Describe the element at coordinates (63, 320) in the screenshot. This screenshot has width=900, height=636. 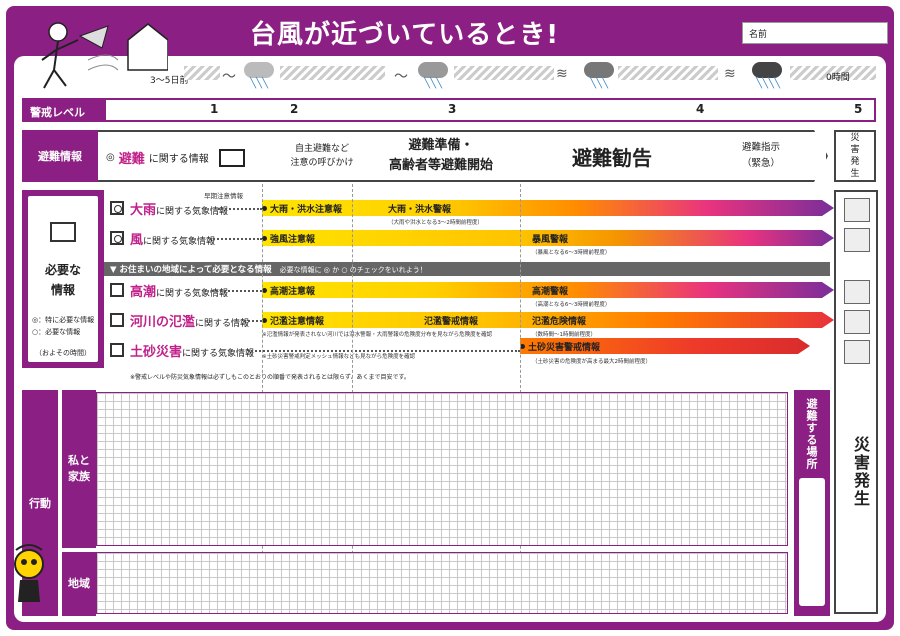
I see `legend-strong: ◎：特に必要な情報` at that location.